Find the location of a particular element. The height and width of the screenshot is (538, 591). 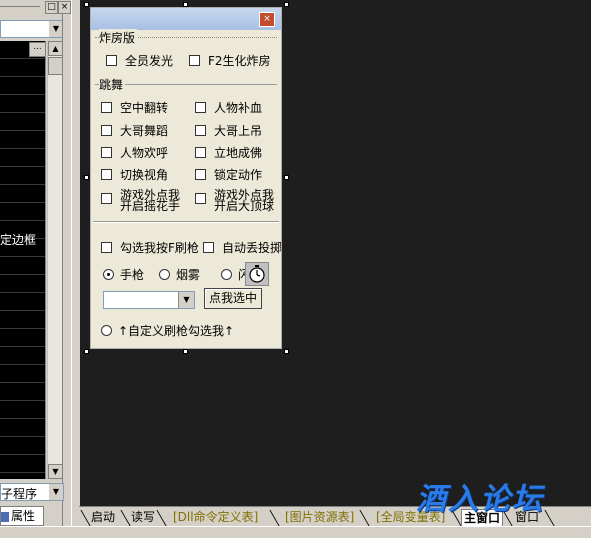

tab-dll-commands: [Dll命令定义表] is located at coordinates (215, 517).